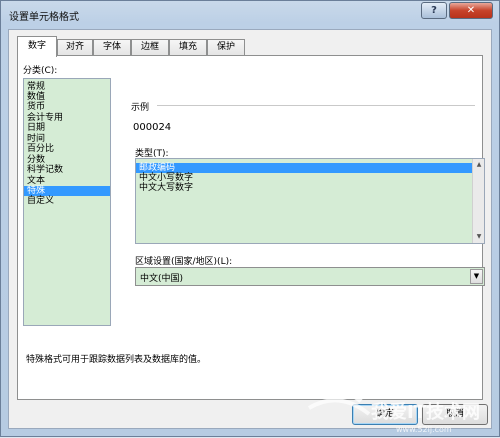 This screenshot has height=438, width=500. I want to click on help-button: ?, so click(434, 10).